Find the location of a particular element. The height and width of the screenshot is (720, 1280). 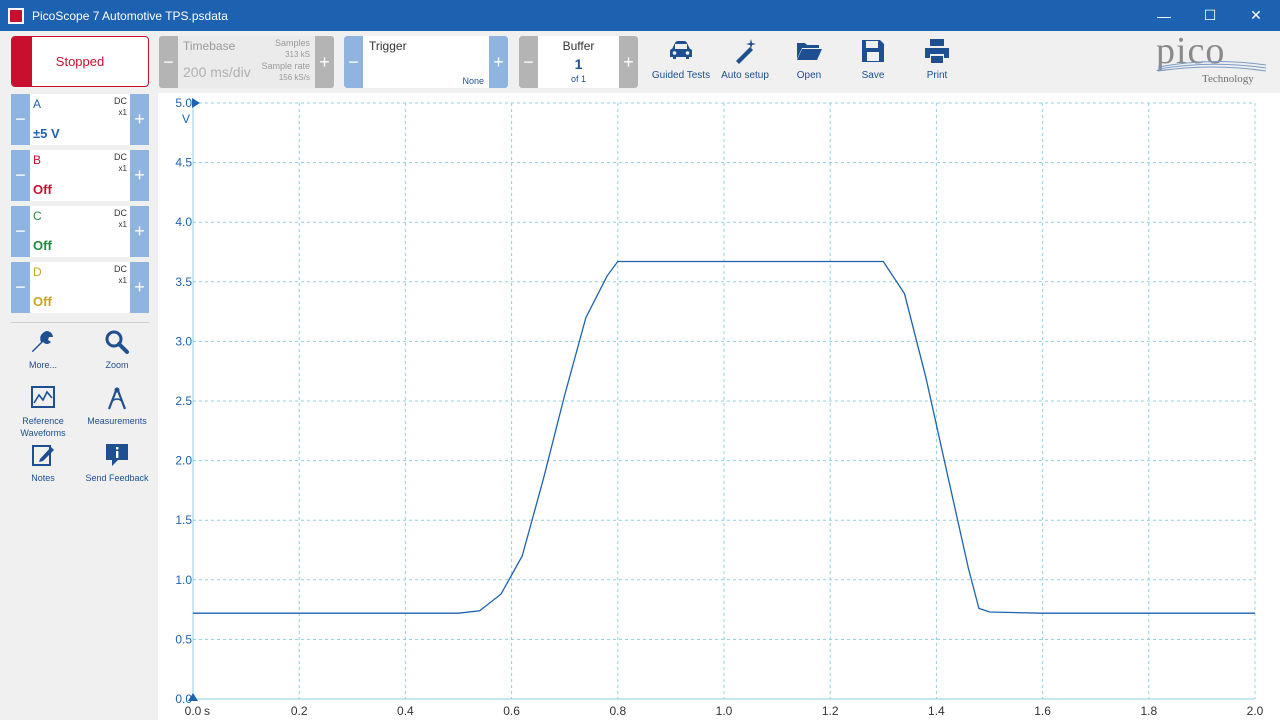

x-tick-label: 1.2 is located at coordinates (830, 711).